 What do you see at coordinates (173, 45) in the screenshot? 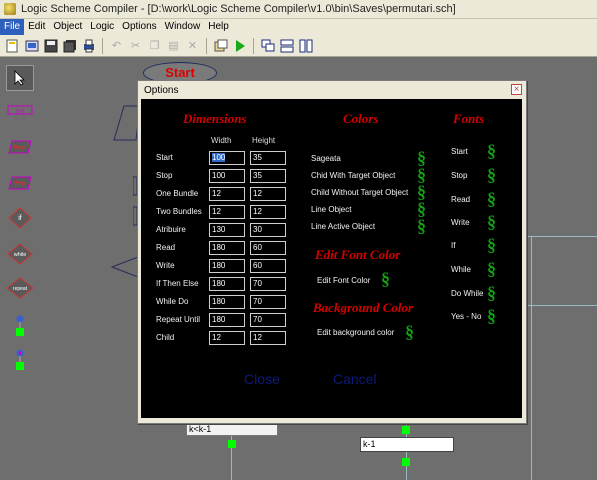
I see `paste-icon: ▤` at bounding box center [173, 45].